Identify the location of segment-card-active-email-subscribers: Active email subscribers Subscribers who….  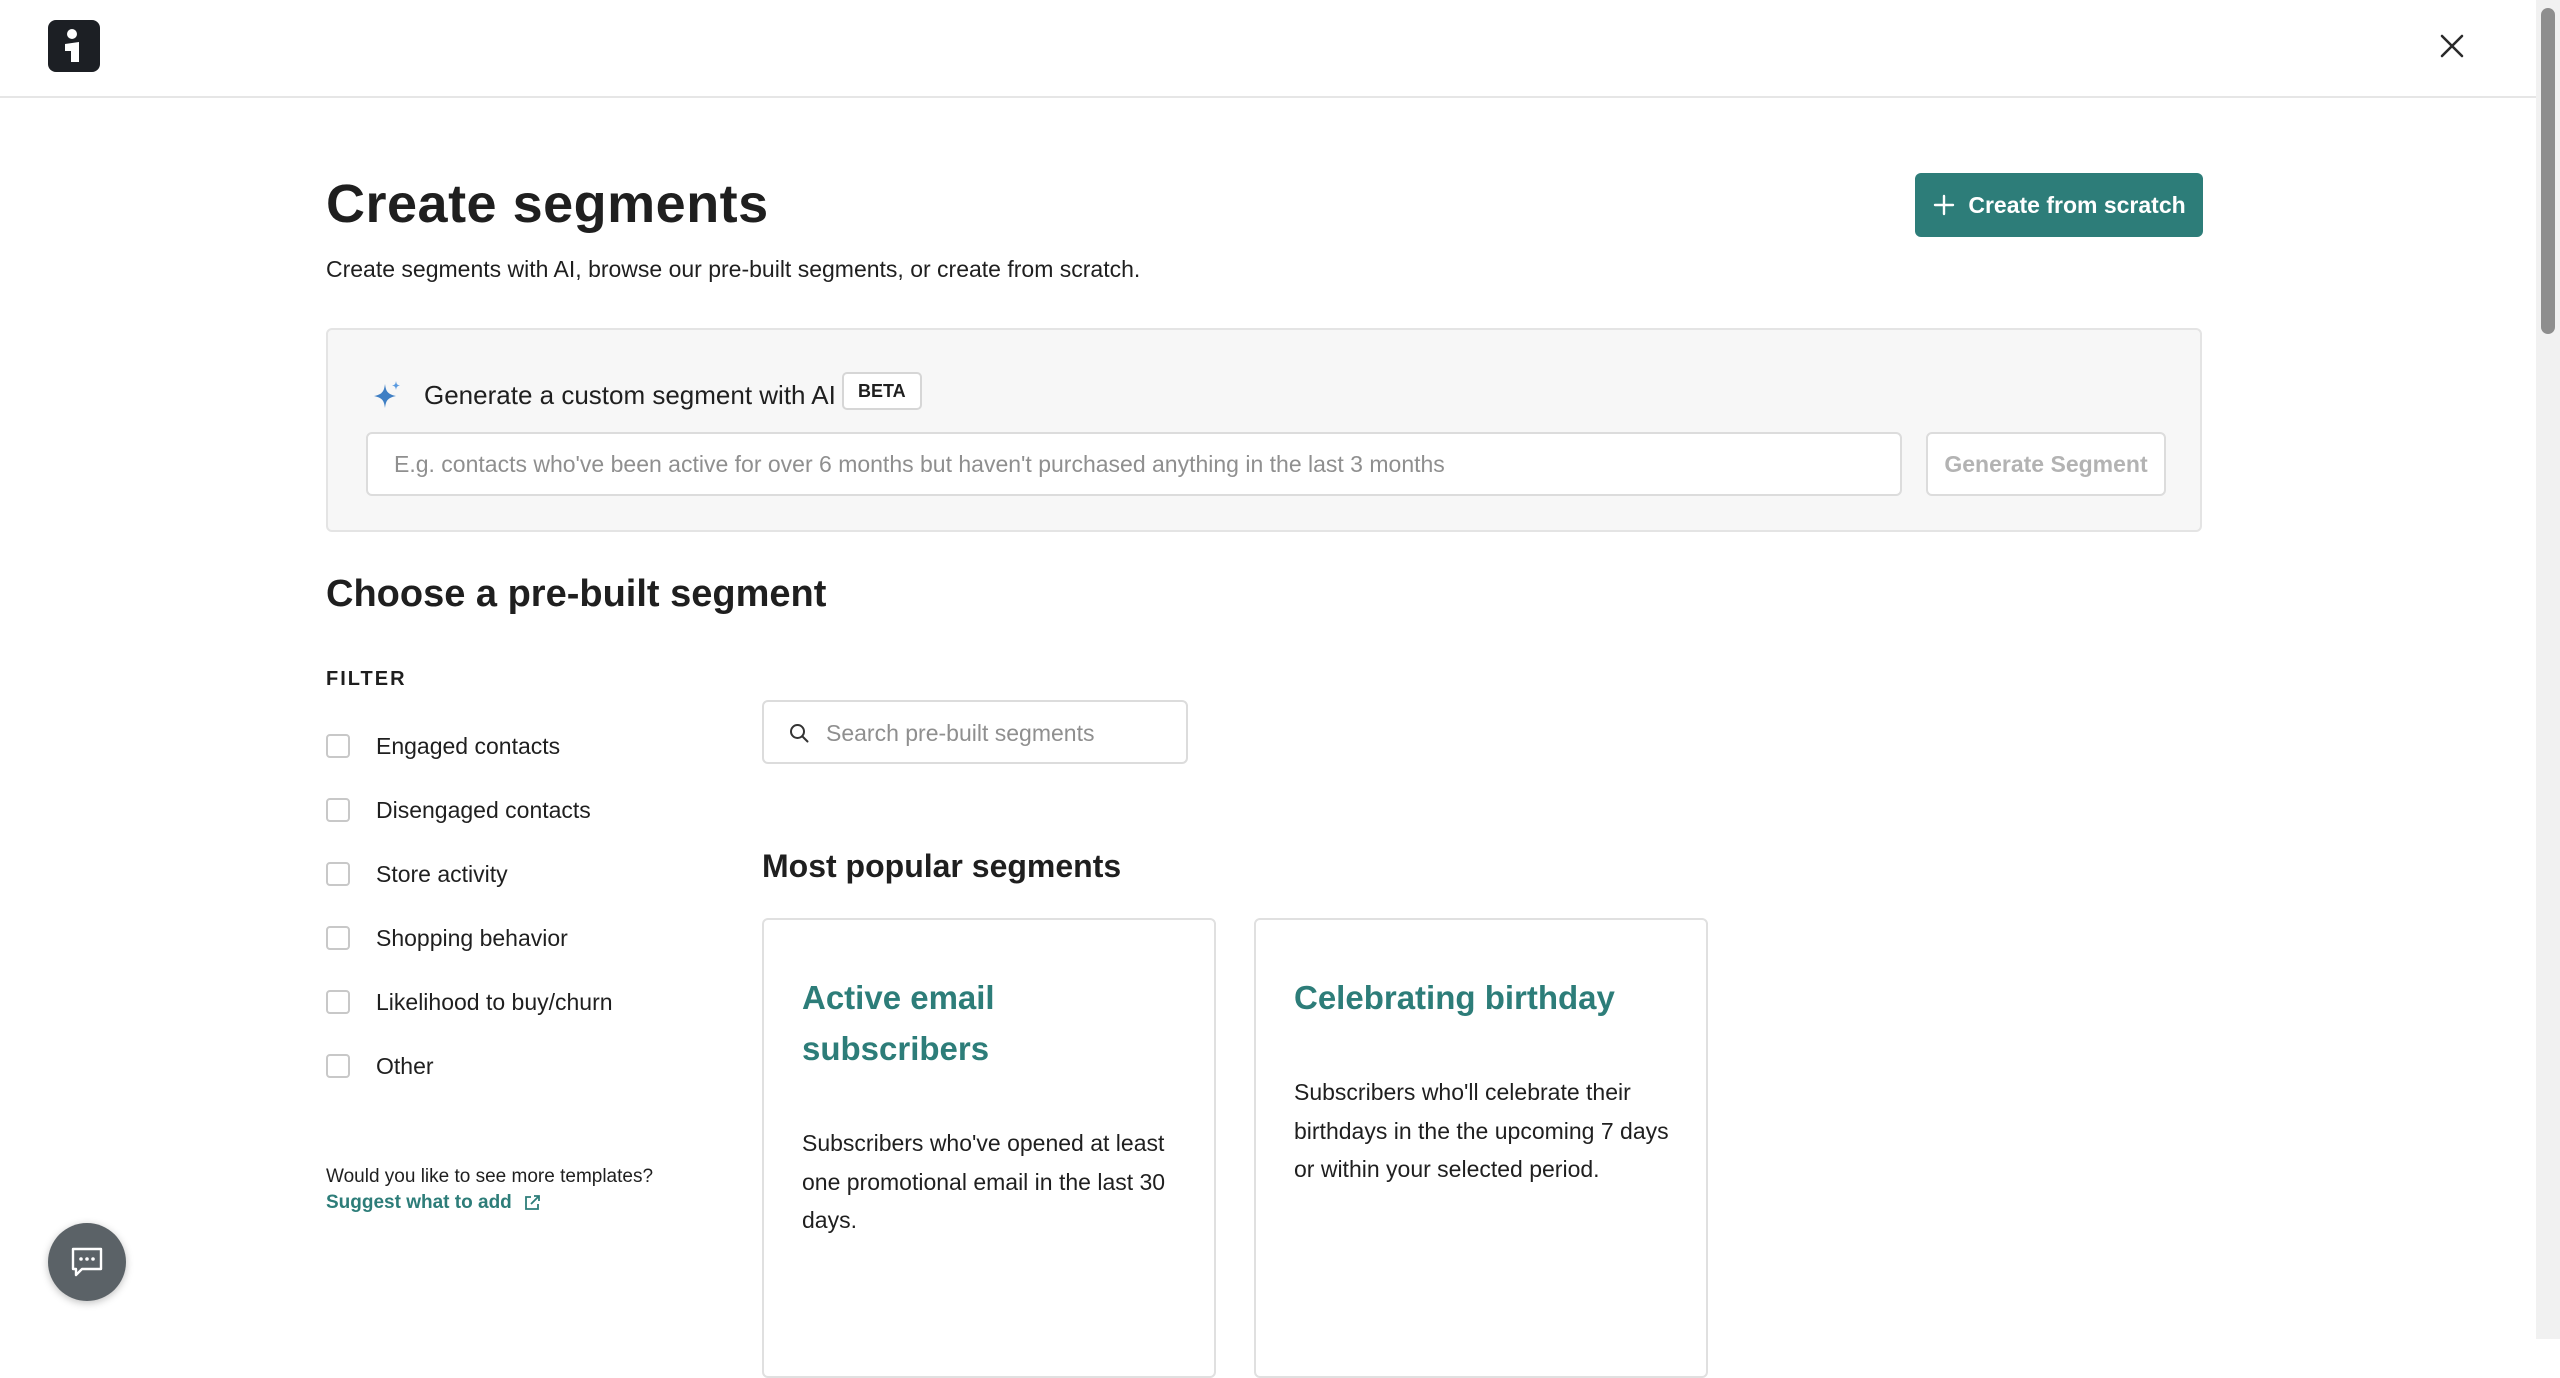
(989, 1148).